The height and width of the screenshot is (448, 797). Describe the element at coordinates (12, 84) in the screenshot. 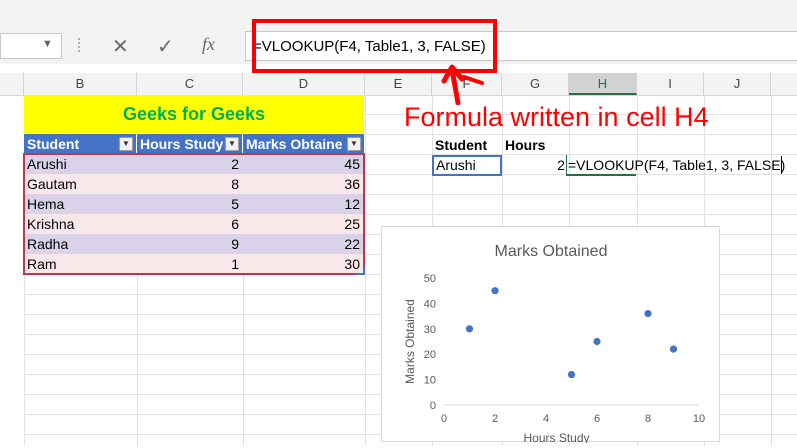

I see `select-all-corner` at that location.